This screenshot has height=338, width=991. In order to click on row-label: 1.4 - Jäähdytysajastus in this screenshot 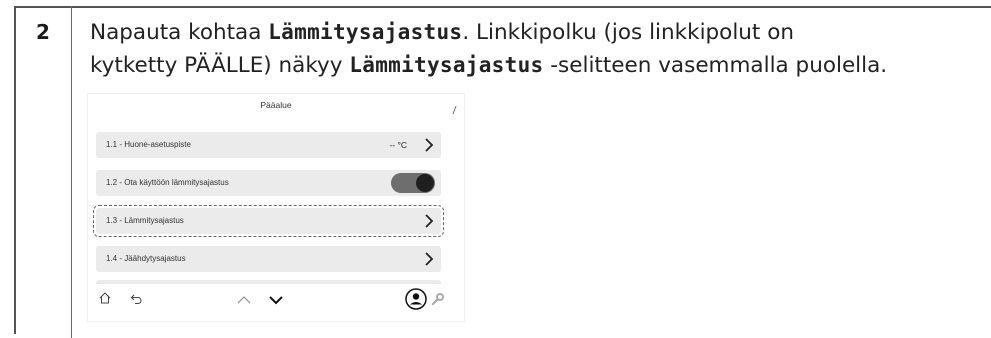, I will do `click(146, 258)`.